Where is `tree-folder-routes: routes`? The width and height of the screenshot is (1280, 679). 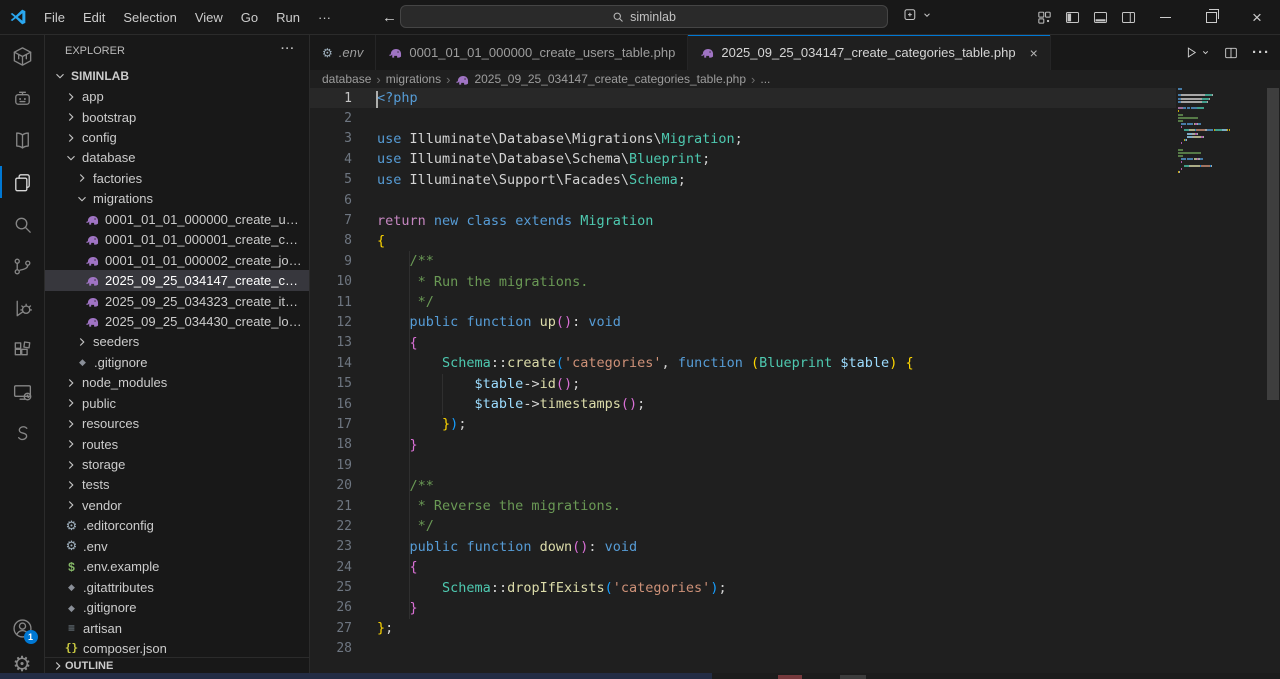
tree-folder-routes: routes is located at coordinates (177, 444).